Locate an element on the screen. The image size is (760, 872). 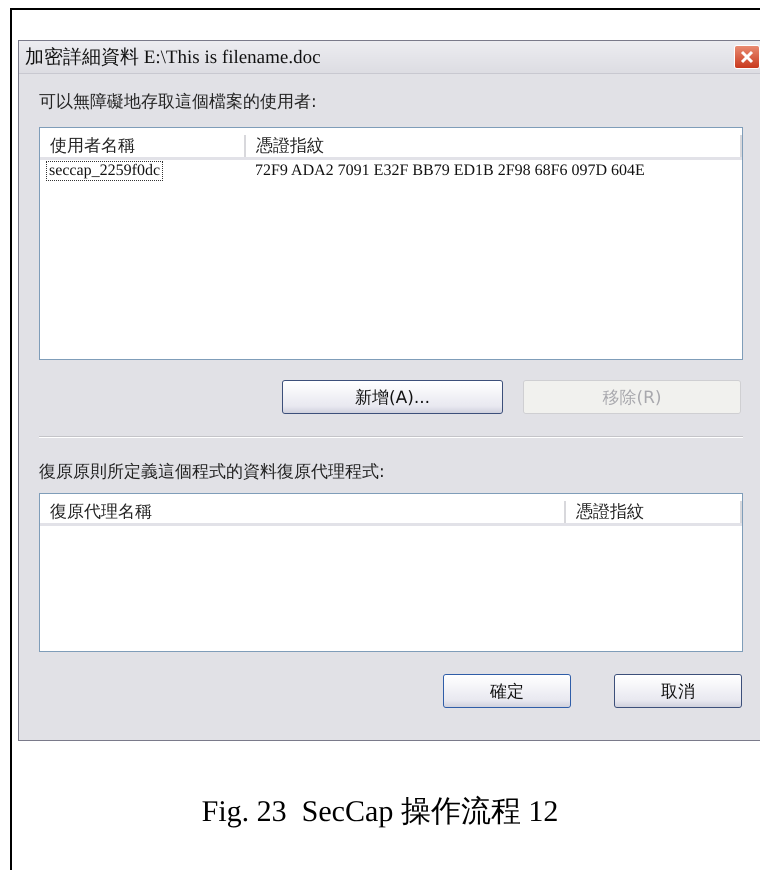
close-icon is located at coordinates (747, 57).